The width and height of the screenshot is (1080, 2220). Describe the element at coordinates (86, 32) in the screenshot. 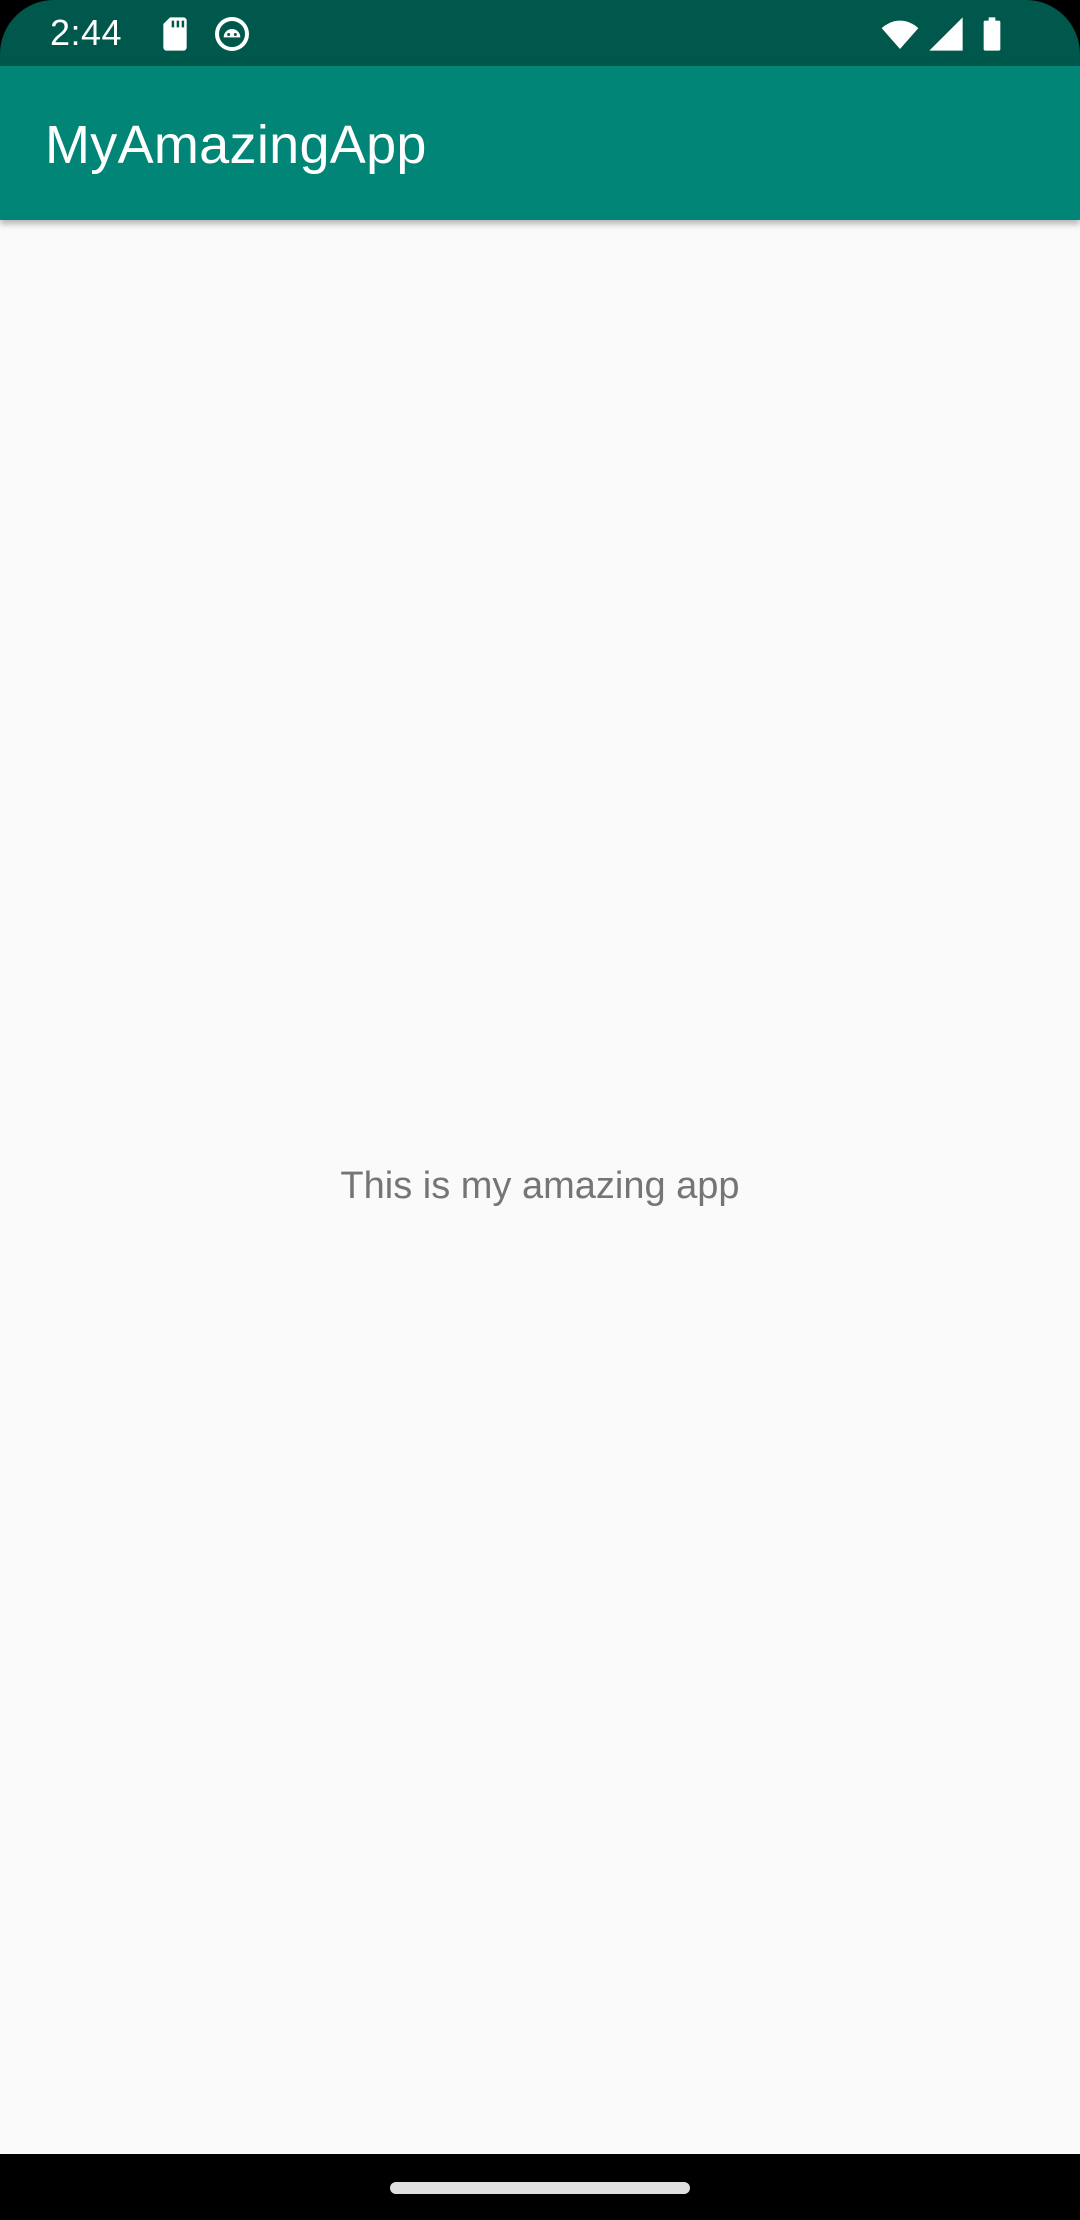

I see `status-time: 2:44` at that location.